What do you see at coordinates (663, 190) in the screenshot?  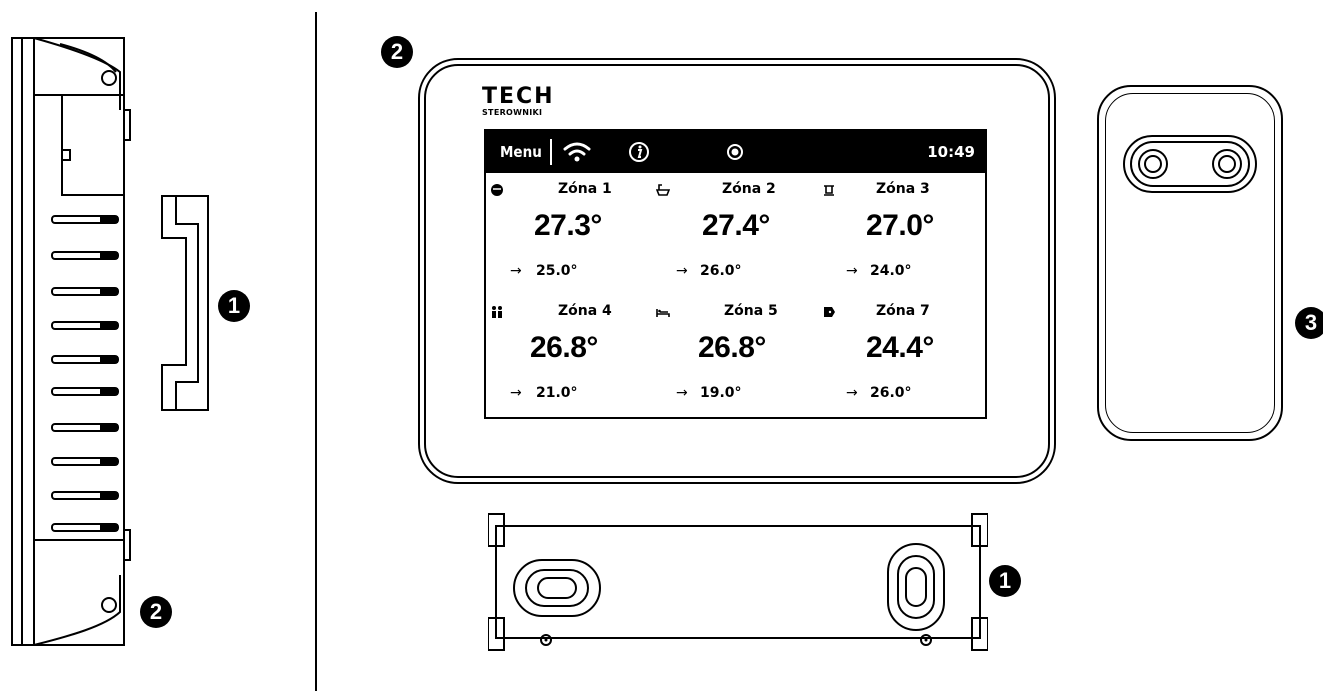 I see `bathtub-icon` at bounding box center [663, 190].